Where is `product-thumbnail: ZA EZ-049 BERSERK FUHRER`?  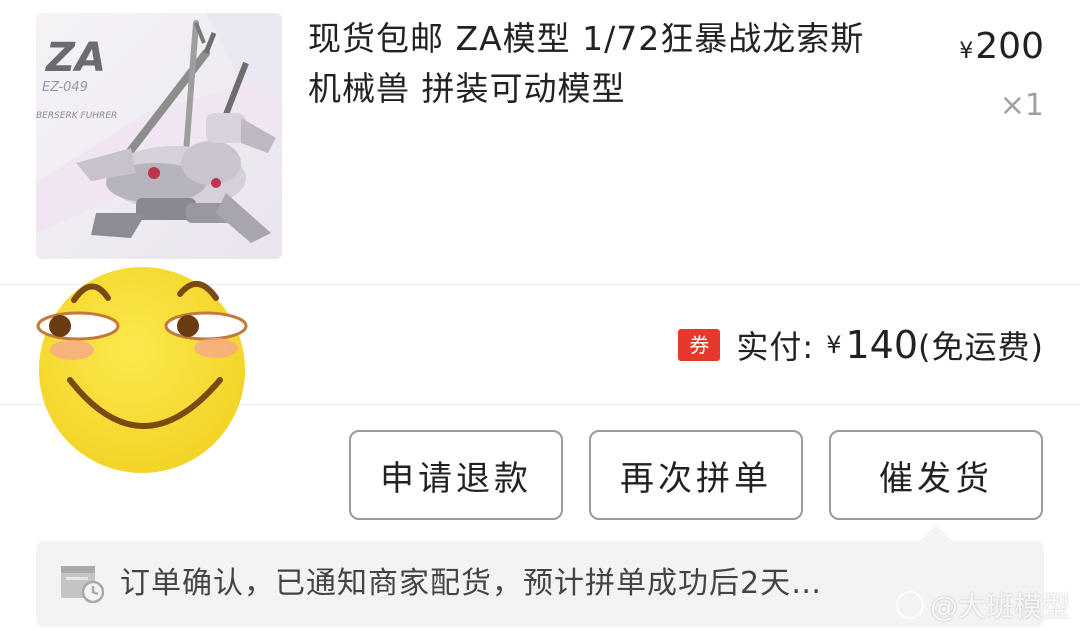
product-thumbnail: ZA EZ-049 BERSERK FUHRER is located at coordinates (159, 136).